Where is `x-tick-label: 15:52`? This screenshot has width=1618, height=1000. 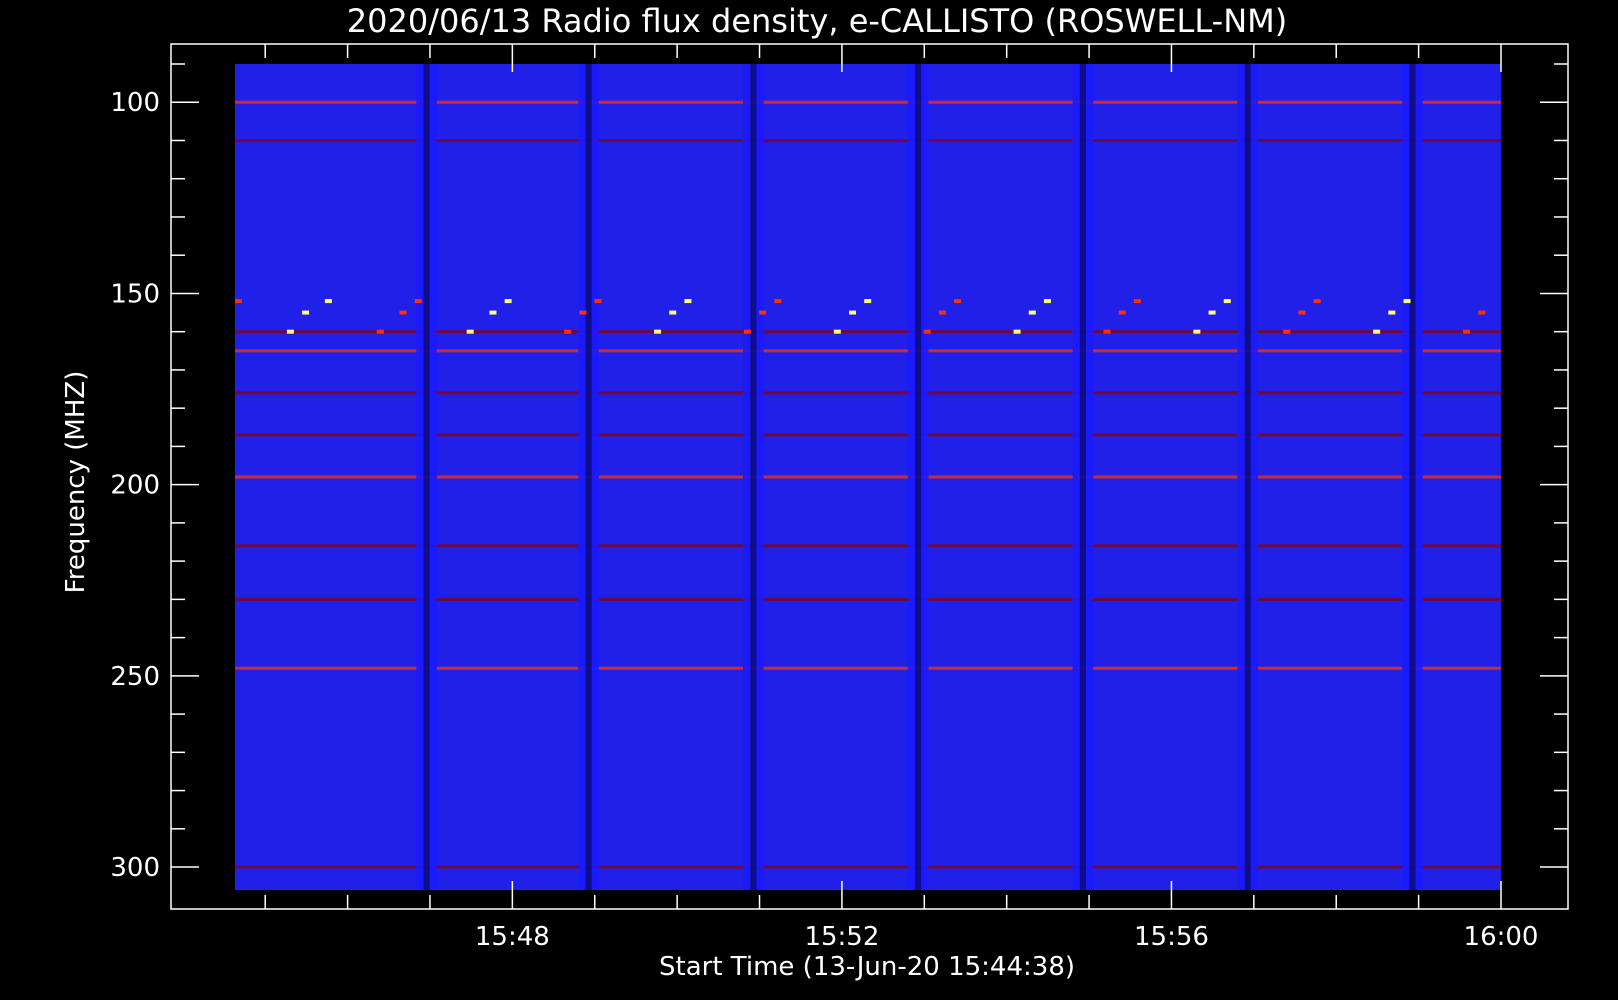 x-tick-label: 15:52 is located at coordinates (841, 937).